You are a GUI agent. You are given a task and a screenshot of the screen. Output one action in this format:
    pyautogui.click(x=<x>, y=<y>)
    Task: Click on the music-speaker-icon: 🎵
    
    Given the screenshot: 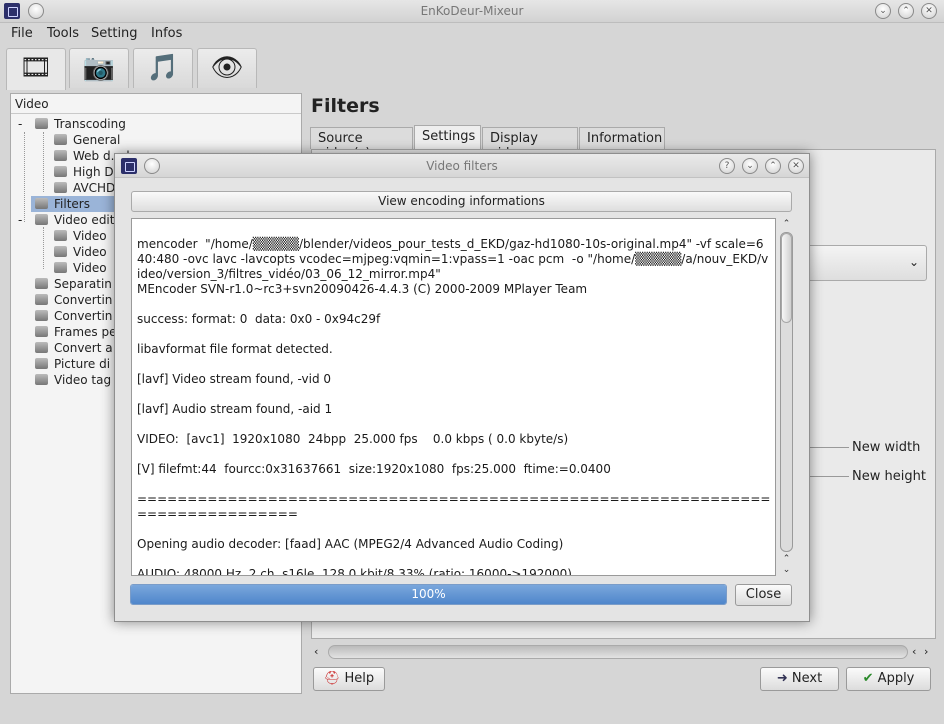 What is the action you would take?
    pyautogui.click(x=163, y=68)
    